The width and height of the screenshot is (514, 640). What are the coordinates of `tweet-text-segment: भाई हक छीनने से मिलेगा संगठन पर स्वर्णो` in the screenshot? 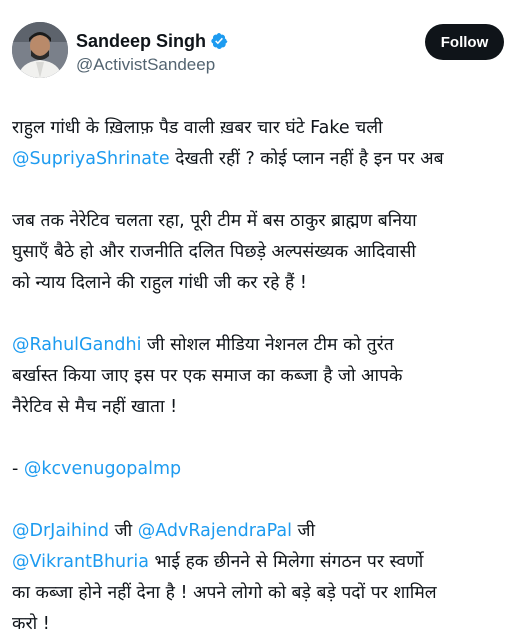 It's located at (286, 562).